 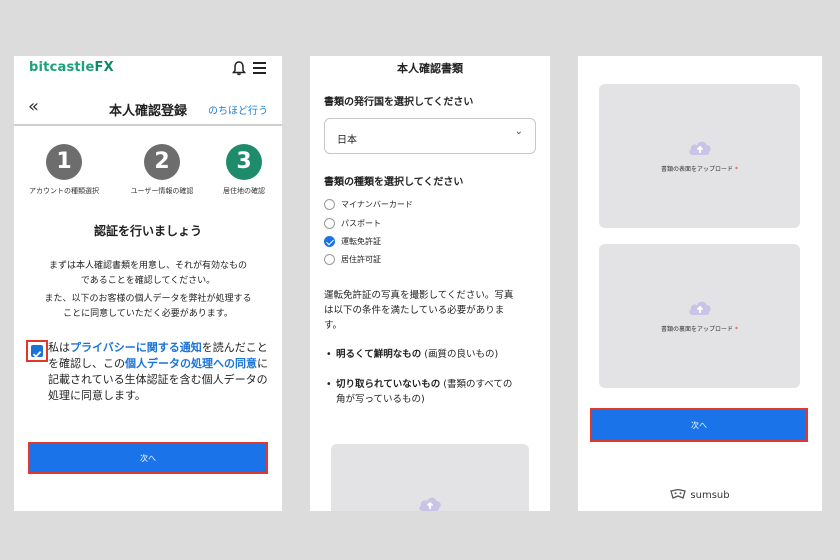 What do you see at coordinates (430, 136) in the screenshot?
I see `country-select: 日本 ⌄` at bounding box center [430, 136].